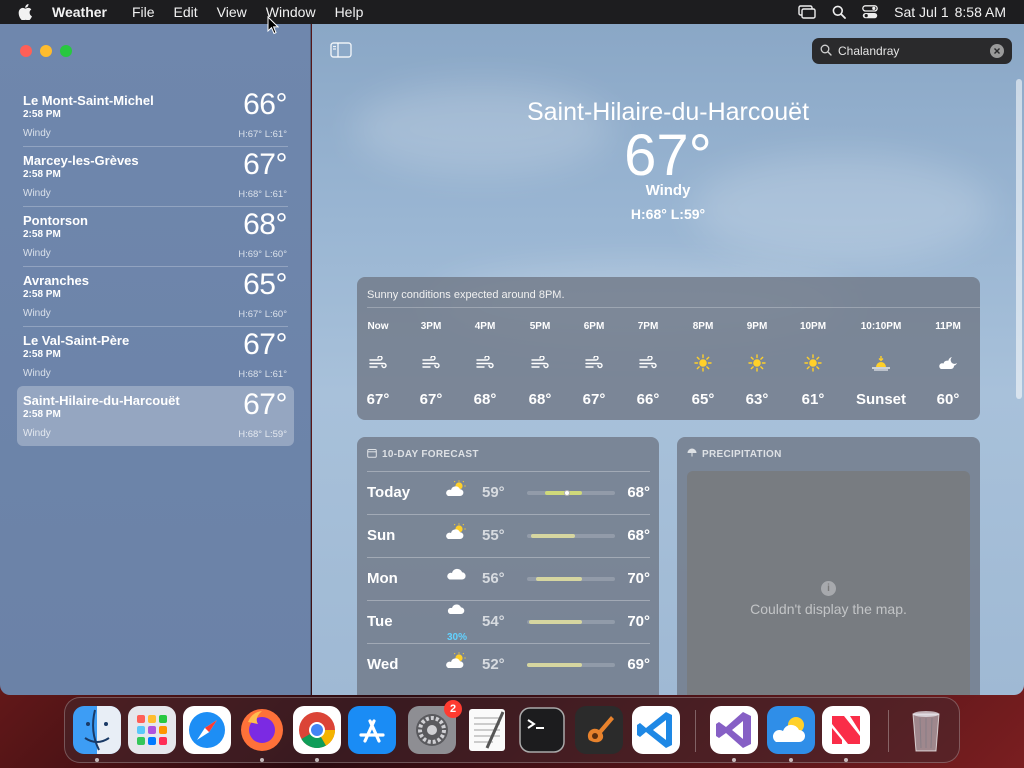 The width and height of the screenshot is (1024, 768). I want to click on menu-time: 8:58 AM, so click(980, 12).